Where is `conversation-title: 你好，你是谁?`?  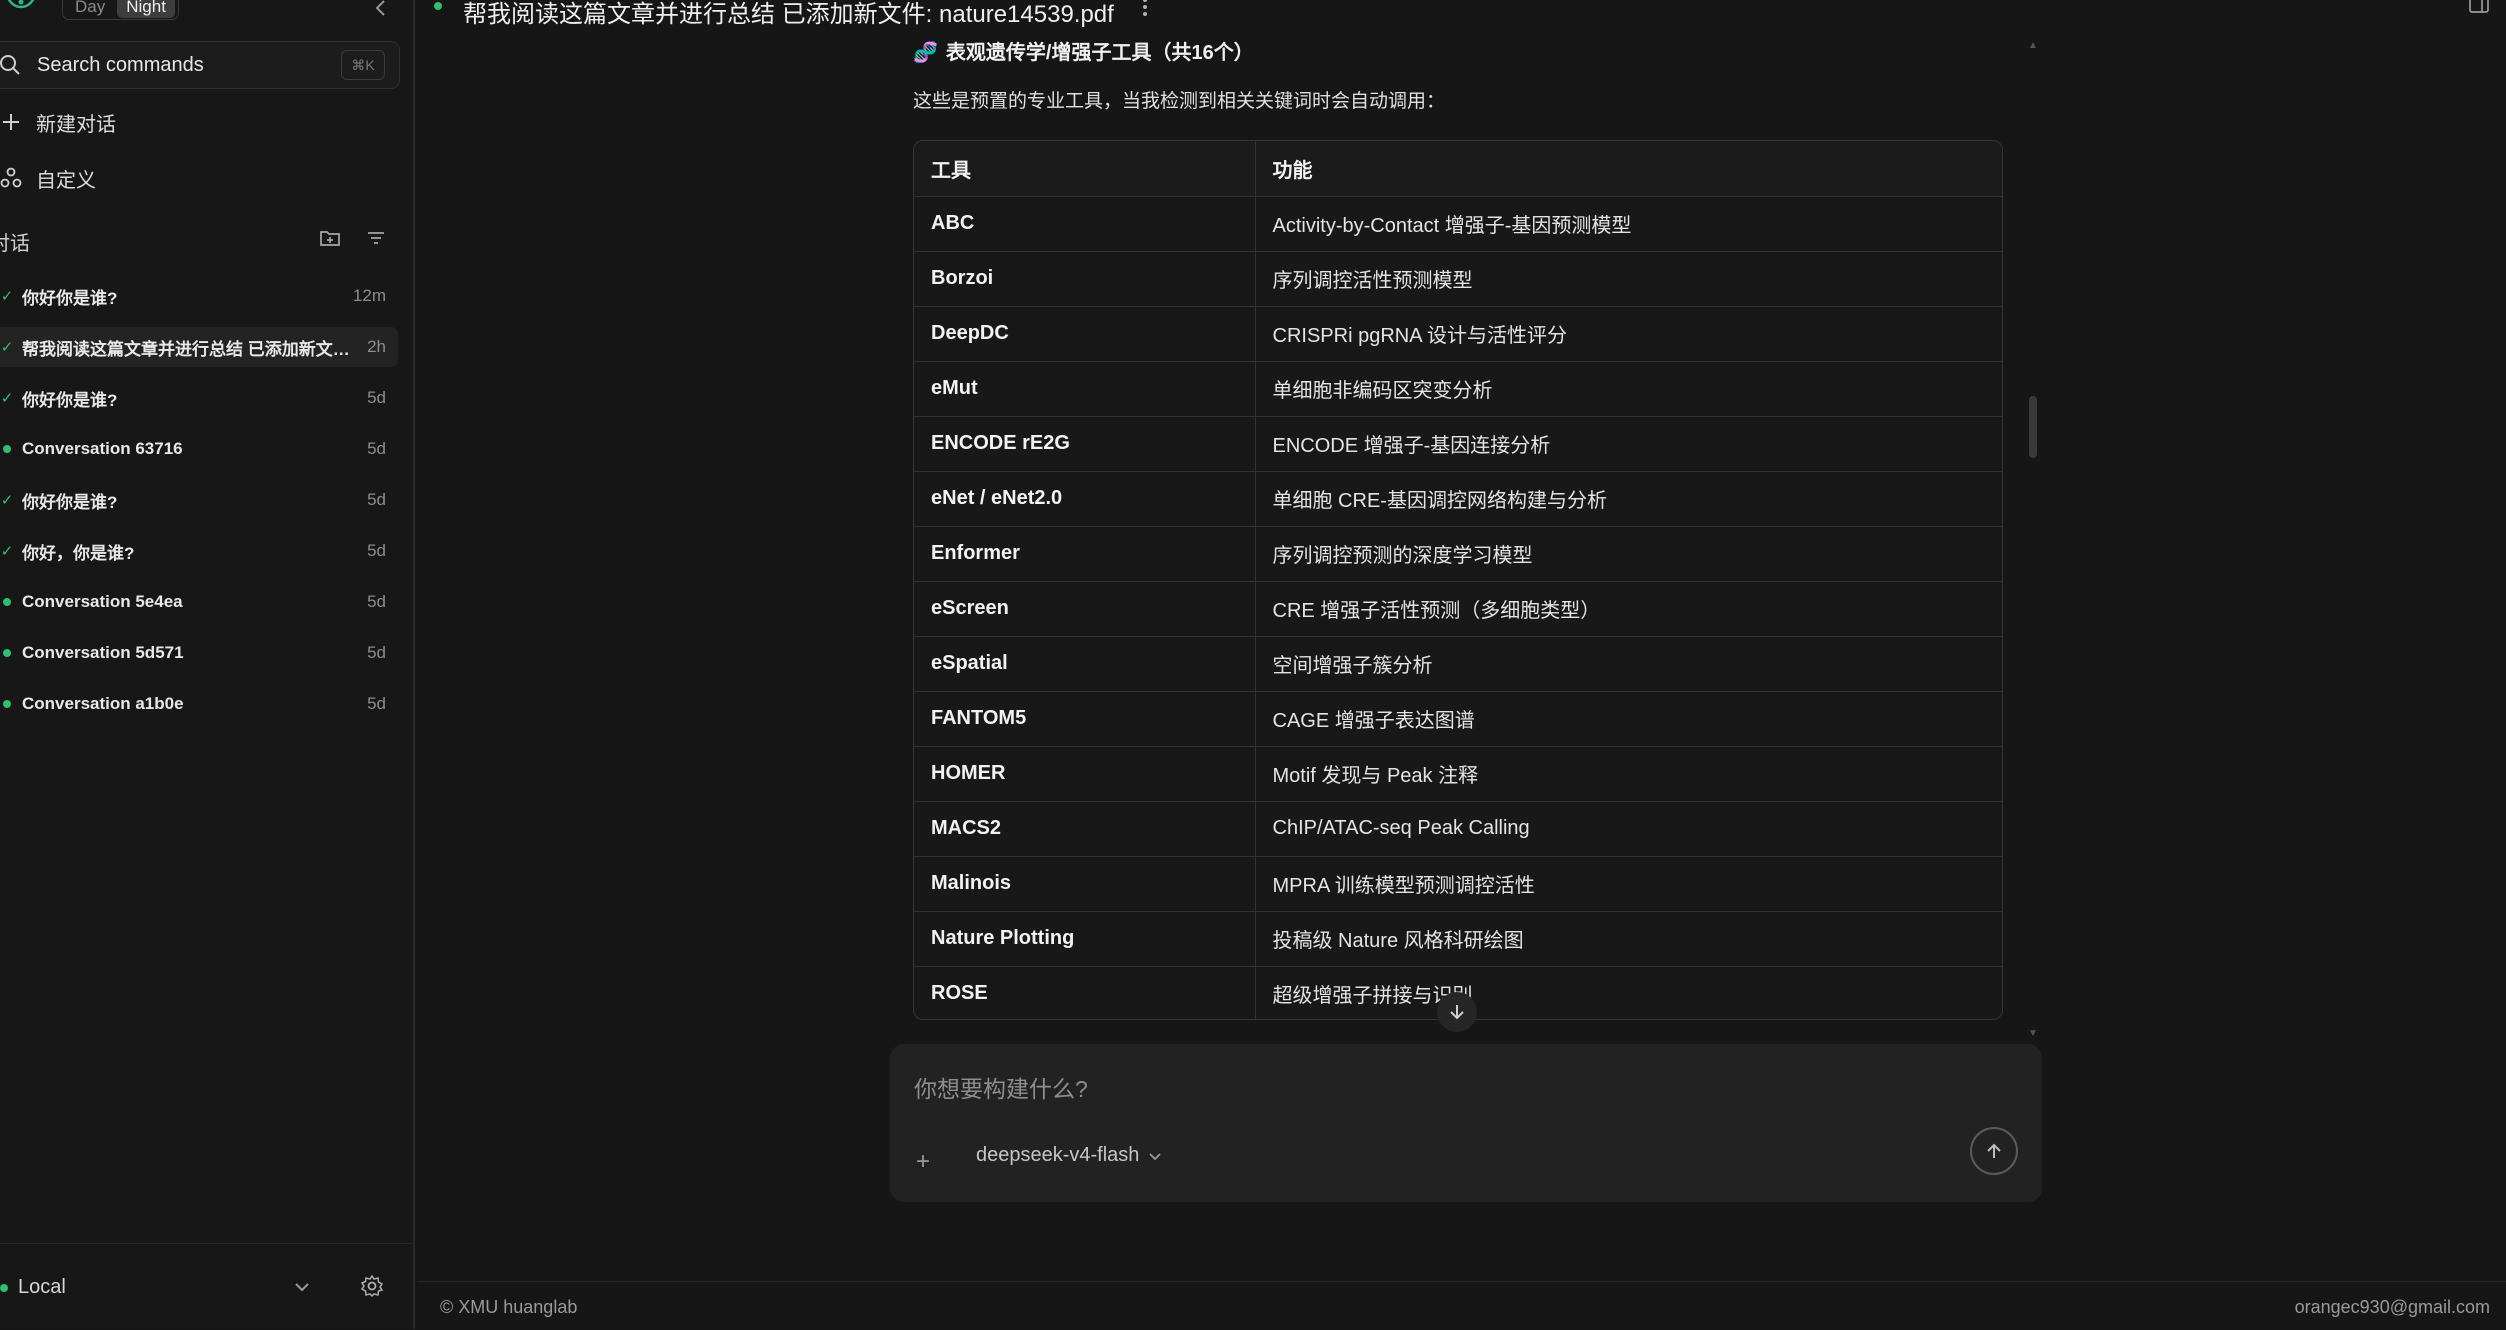 conversation-title: 你好，你是谁? is located at coordinates (78, 553).